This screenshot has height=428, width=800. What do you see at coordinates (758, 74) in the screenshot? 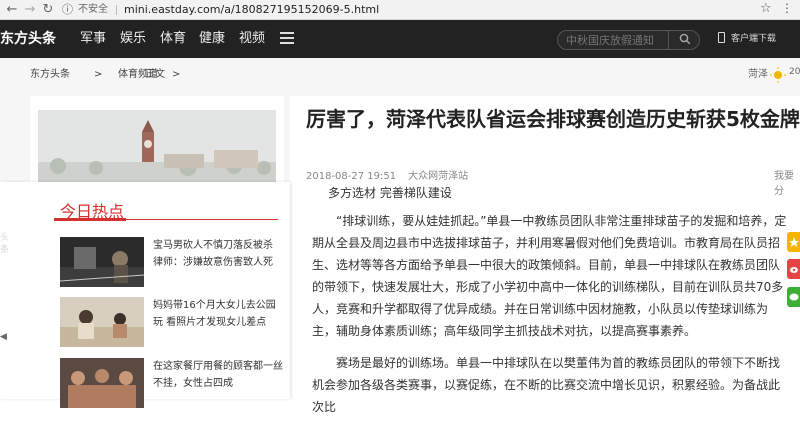
I see `weather-city: 菏泽` at bounding box center [758, 74].